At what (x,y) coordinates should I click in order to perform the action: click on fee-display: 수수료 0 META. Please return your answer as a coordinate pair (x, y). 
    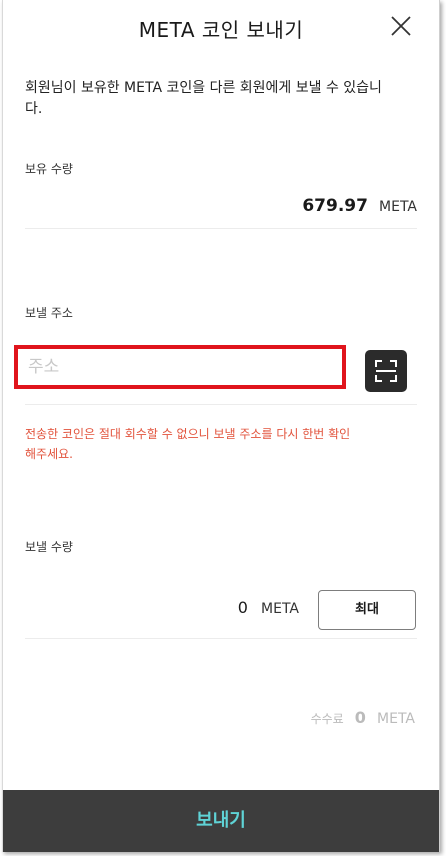
    Looking at the image, I should click on (363, 717).